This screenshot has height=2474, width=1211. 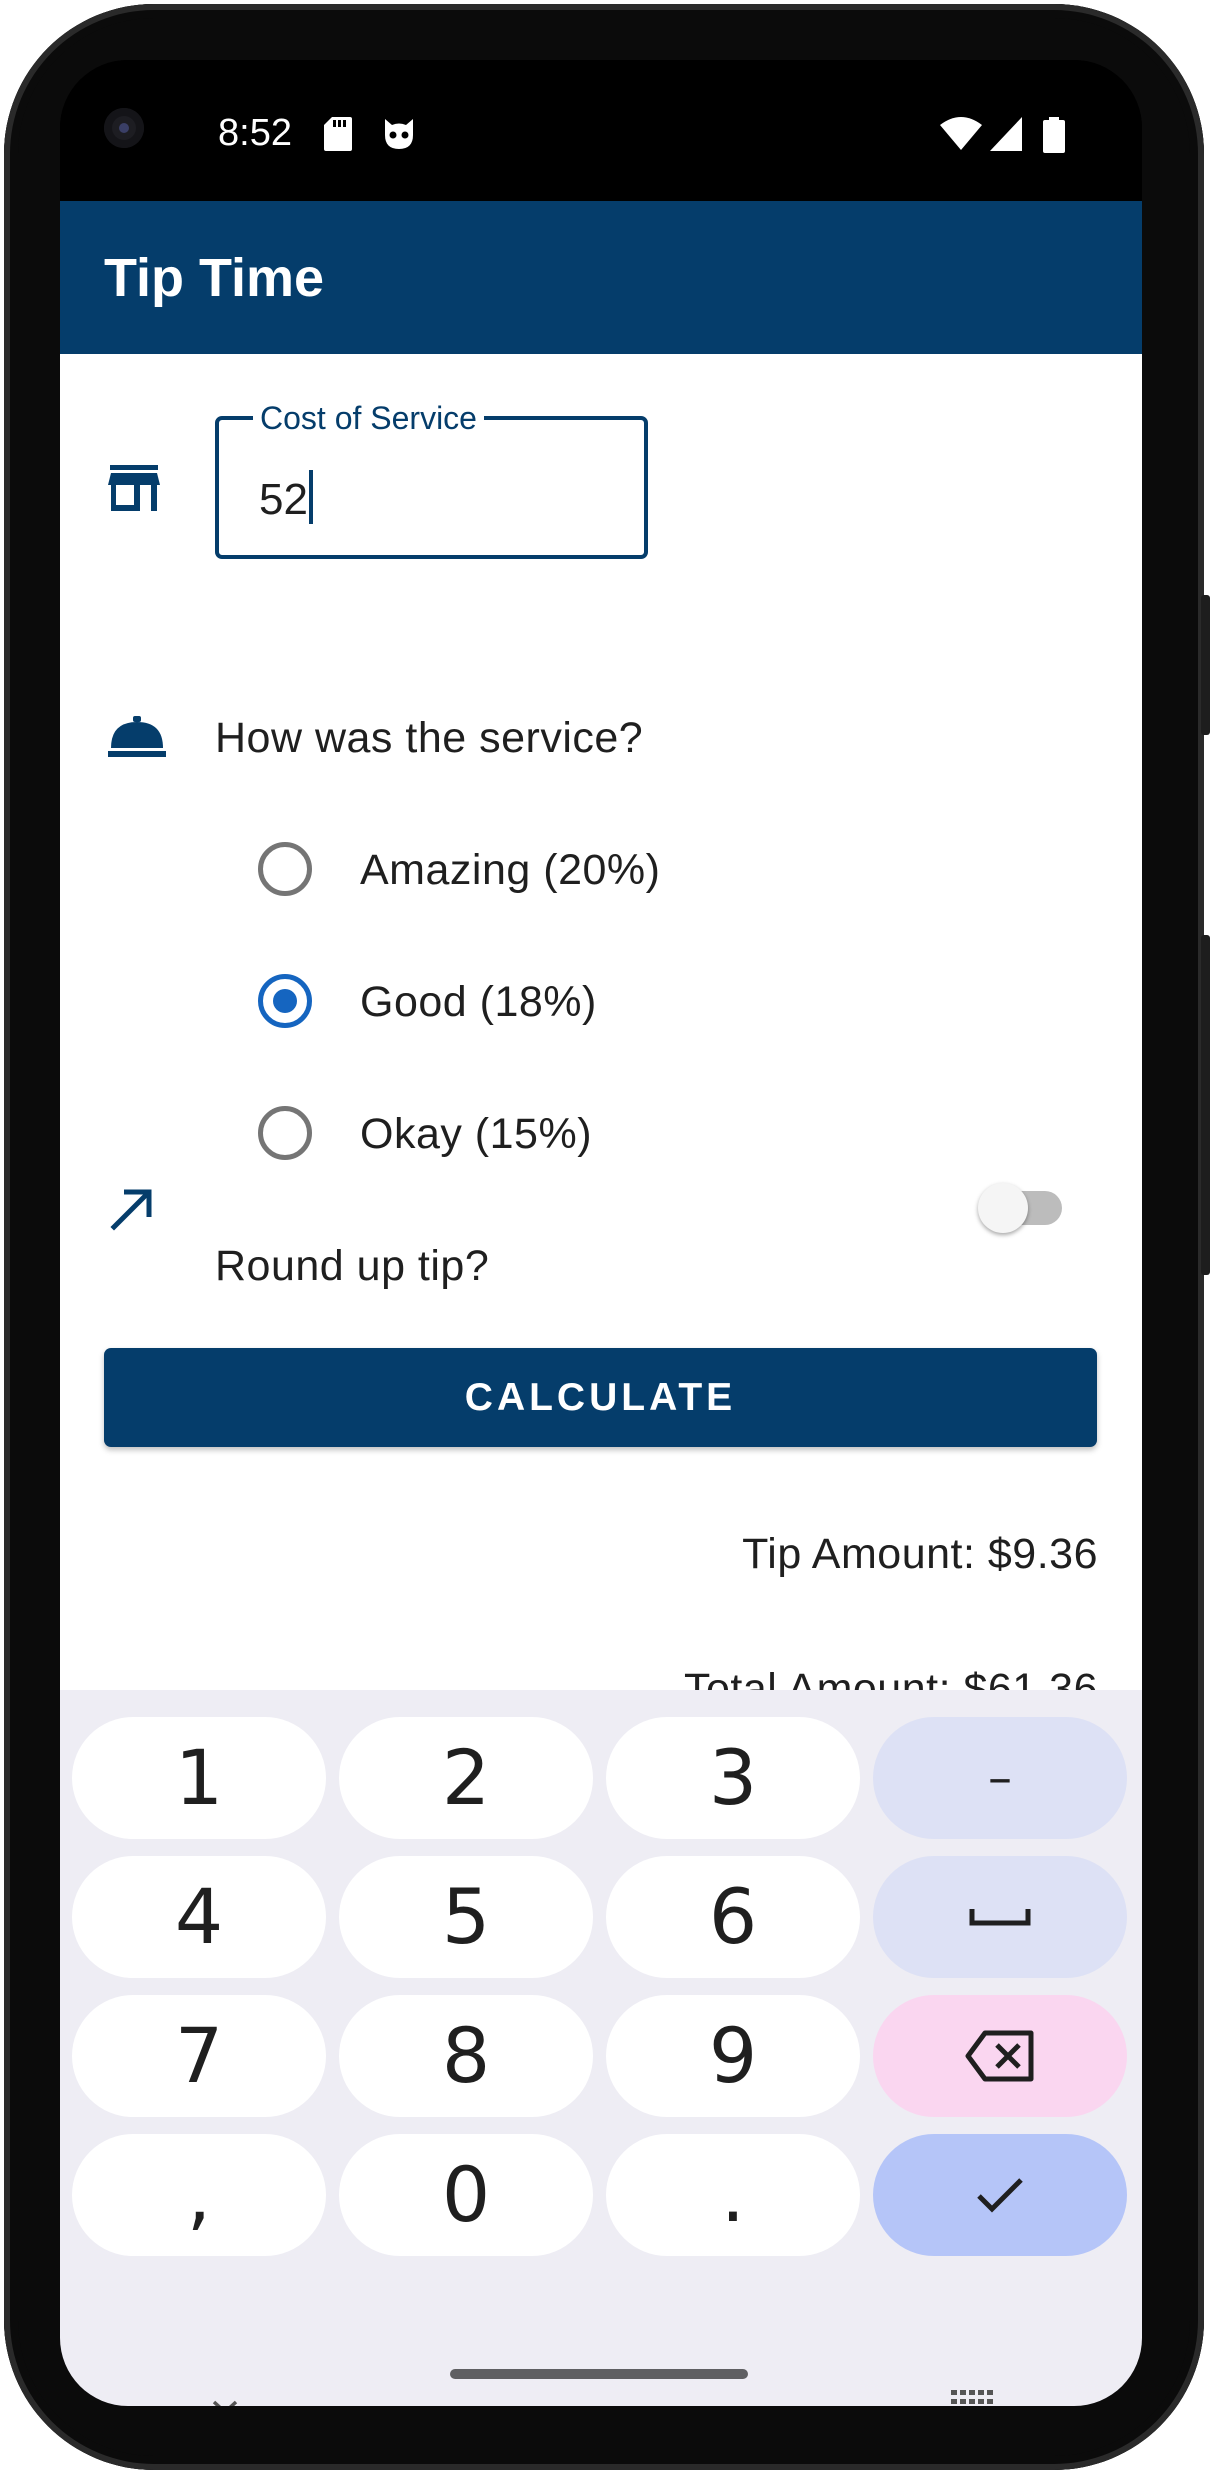 What do you see at coordinates (199, 1778) in the screenshot?
I see `key-1: 1` at bounding box center [199, 1778].